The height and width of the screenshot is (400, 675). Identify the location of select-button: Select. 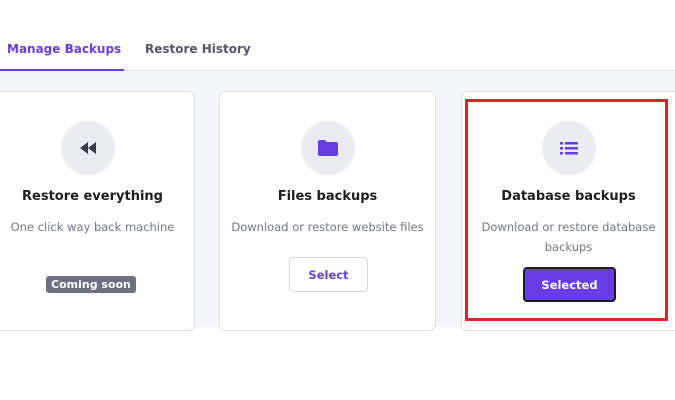
(328, 274).